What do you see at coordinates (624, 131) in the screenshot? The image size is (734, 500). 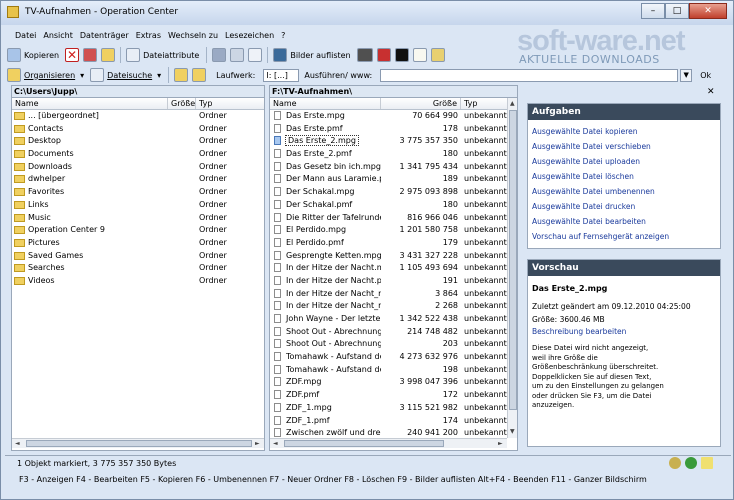 I see `task-copy: Ausgewählte Datei kopieren` at bounding box center [624, 131].